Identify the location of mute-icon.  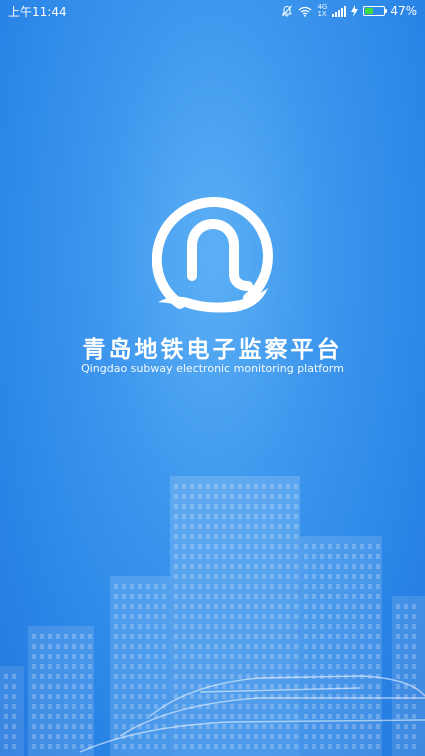
(287, 11).